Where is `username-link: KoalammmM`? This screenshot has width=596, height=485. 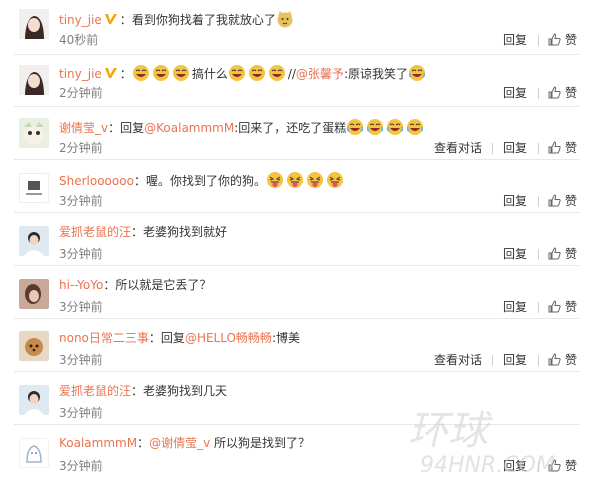
username-link: KoalammmM is located at coordinates (98, 443).